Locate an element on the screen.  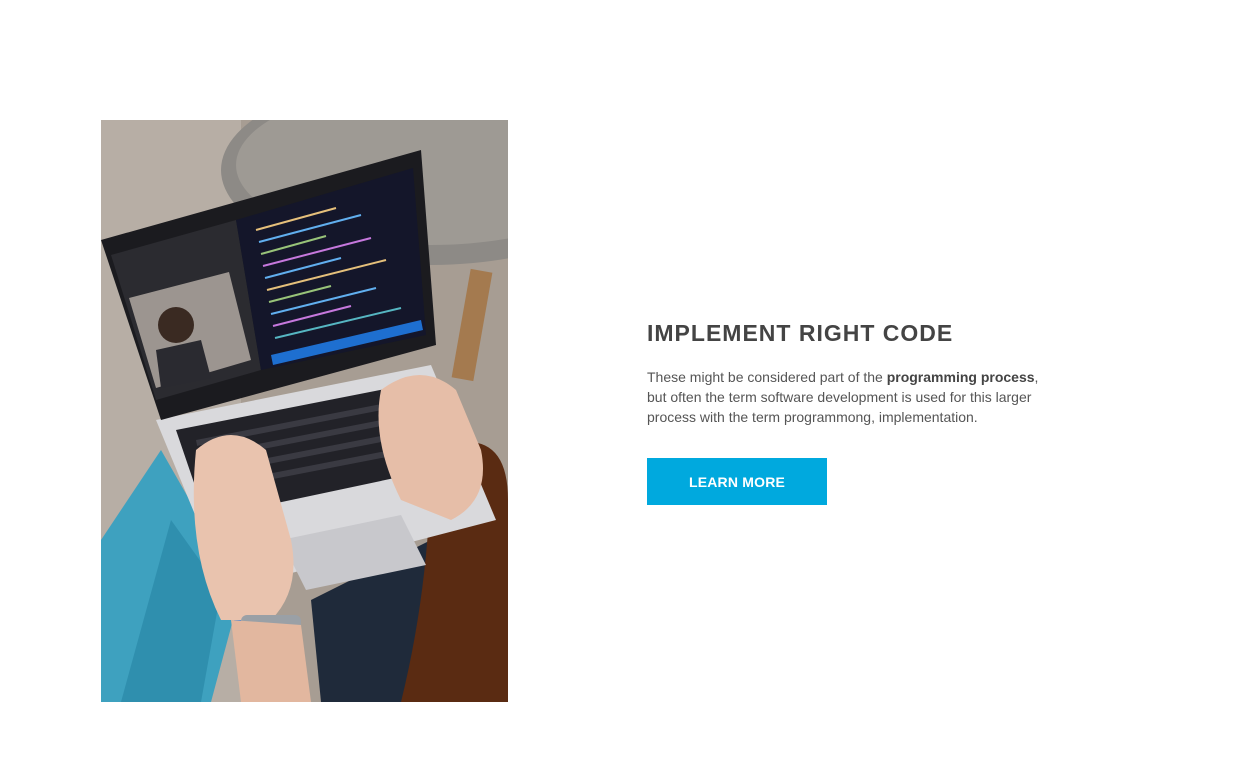
learn-more-button: LEARN MORE is located at coordinates (737, 481).